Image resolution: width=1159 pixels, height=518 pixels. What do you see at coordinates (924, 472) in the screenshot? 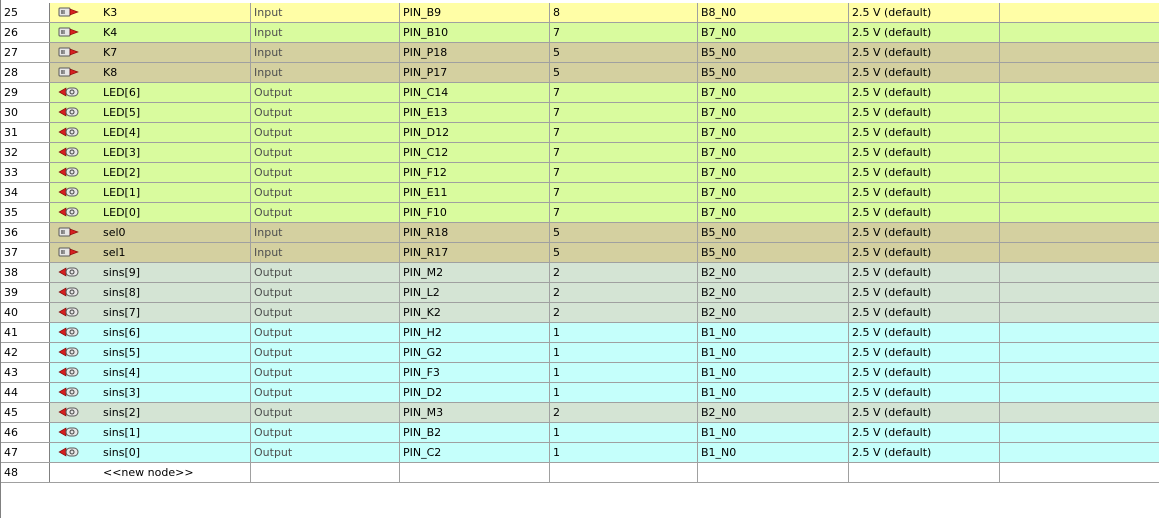
I see `io-standard-cell` at bounding box center [924, 472].